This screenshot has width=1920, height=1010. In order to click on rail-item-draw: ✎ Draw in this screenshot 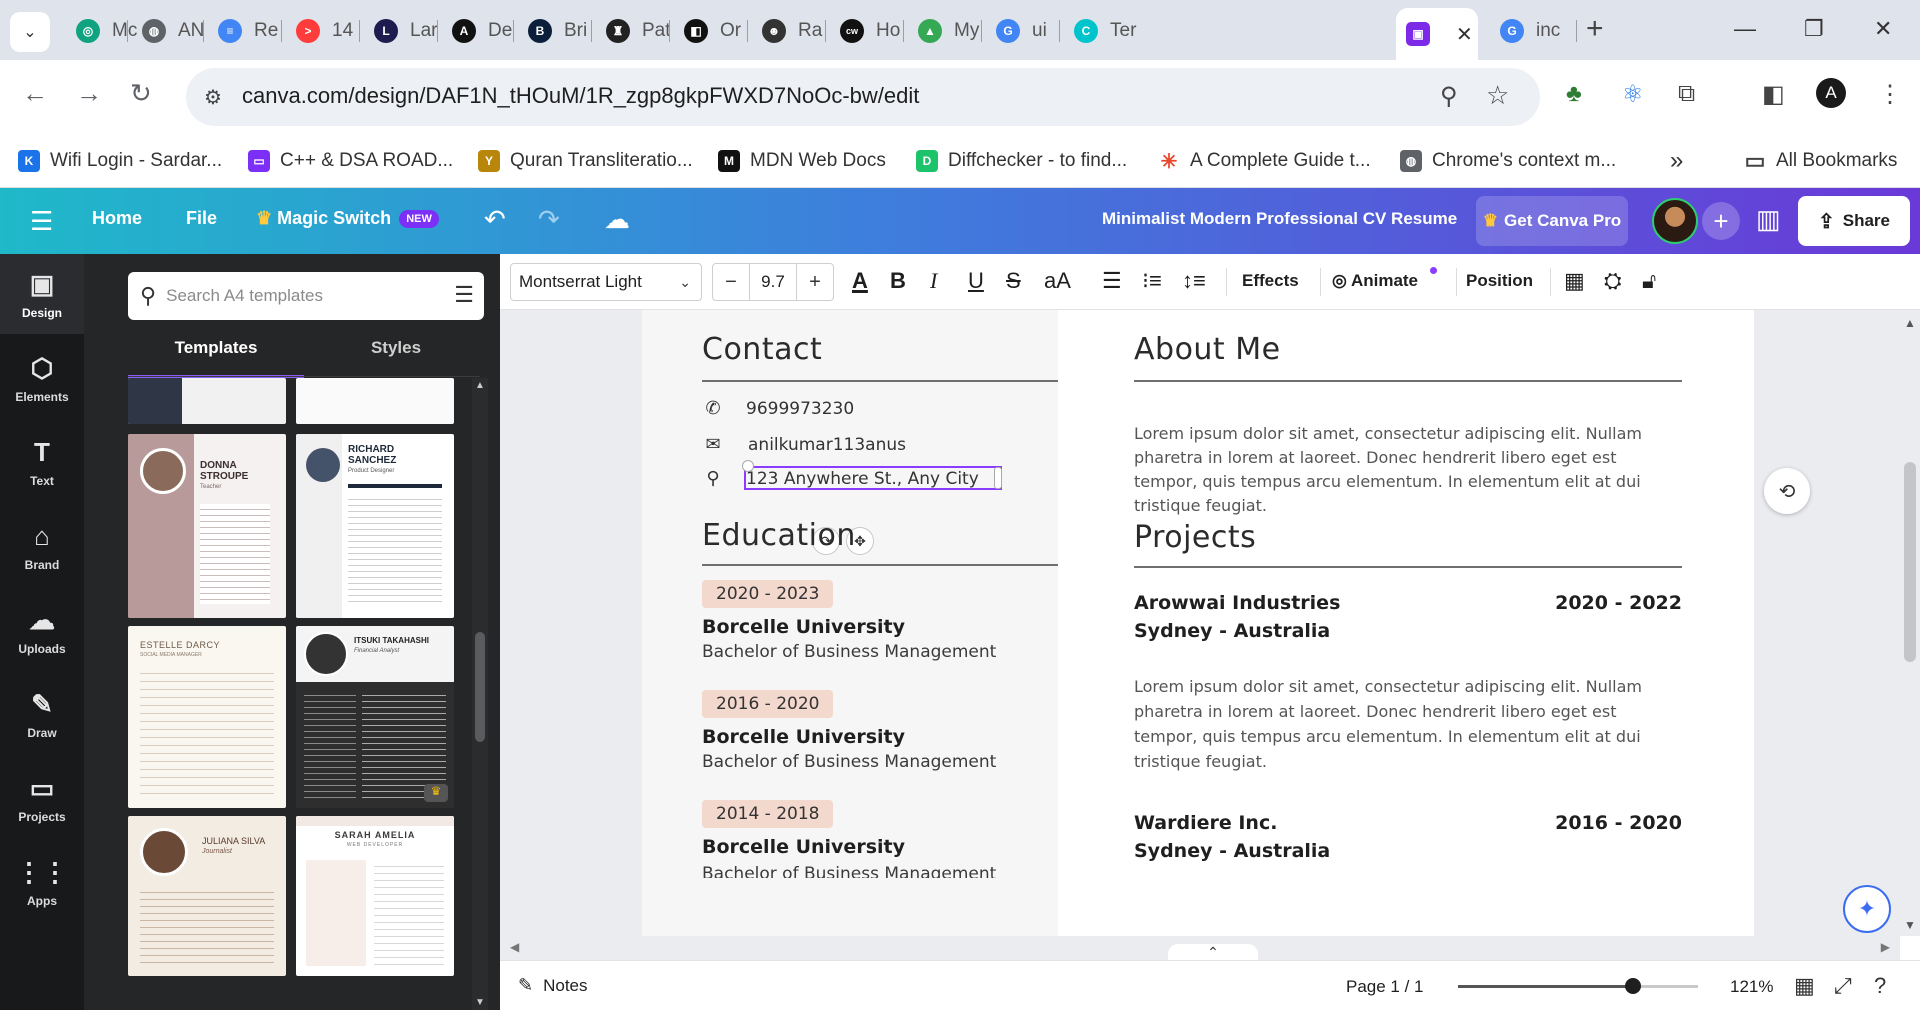, I will do `click(42, 714)`.